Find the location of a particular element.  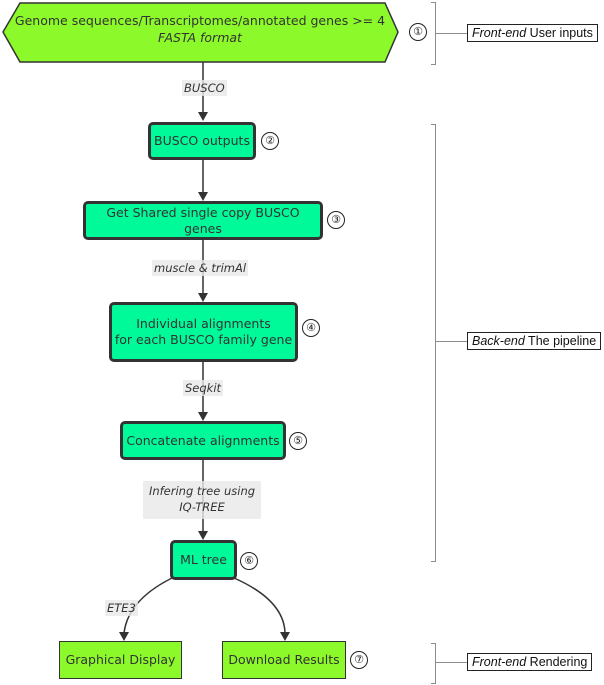

bracket-pipeline is located at coordinates (433, 343).